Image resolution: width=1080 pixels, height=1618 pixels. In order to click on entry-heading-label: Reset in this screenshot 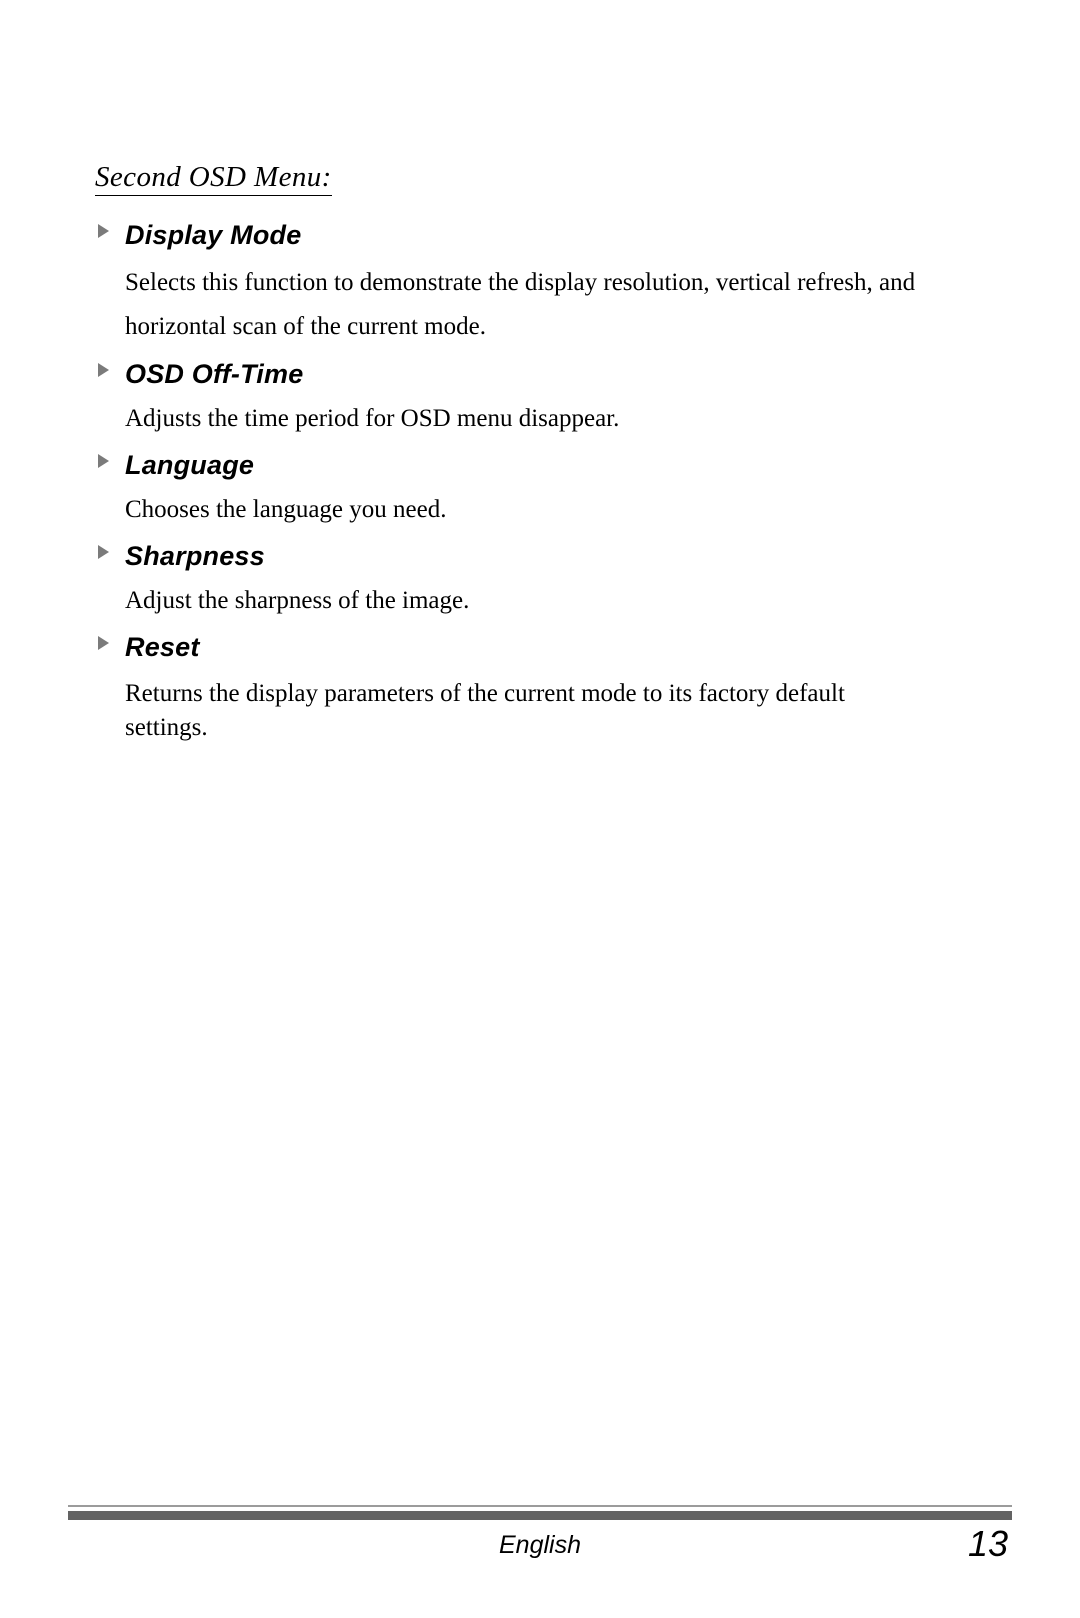, I will do `click(162, 647)`.